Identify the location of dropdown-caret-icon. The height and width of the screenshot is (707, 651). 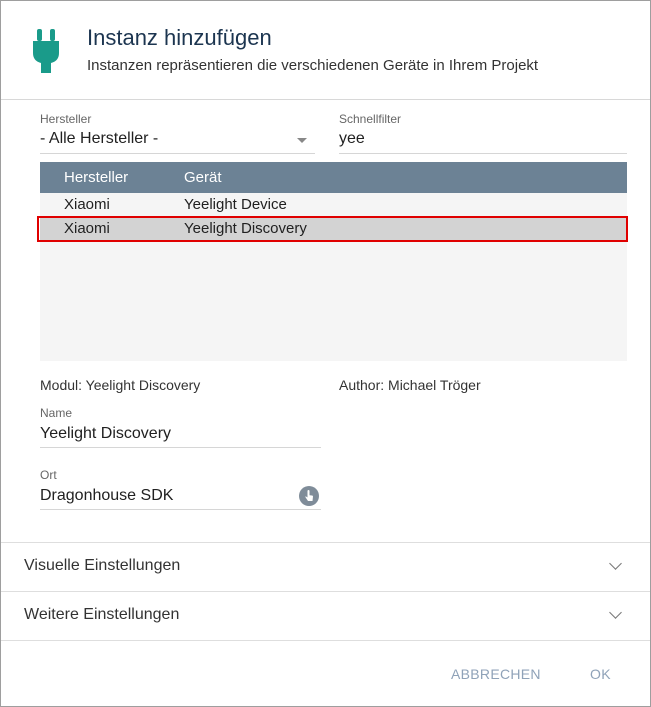
(302, 140).